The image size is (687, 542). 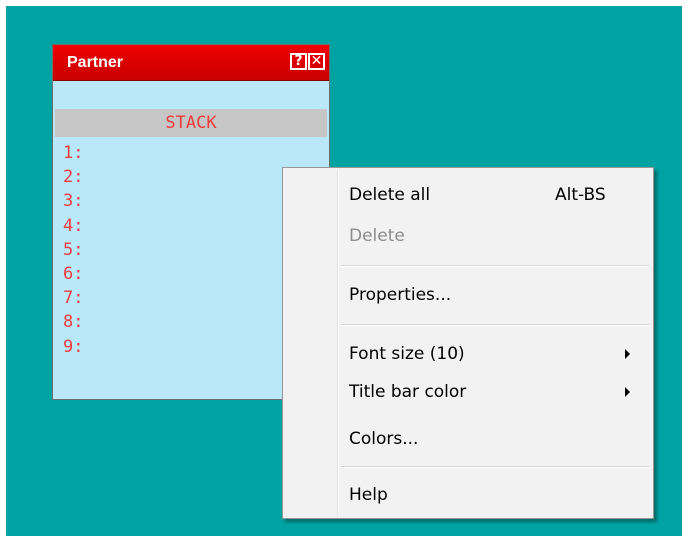 I want to click on menu-item-label: Title bar color, so click(x=408, y=392).